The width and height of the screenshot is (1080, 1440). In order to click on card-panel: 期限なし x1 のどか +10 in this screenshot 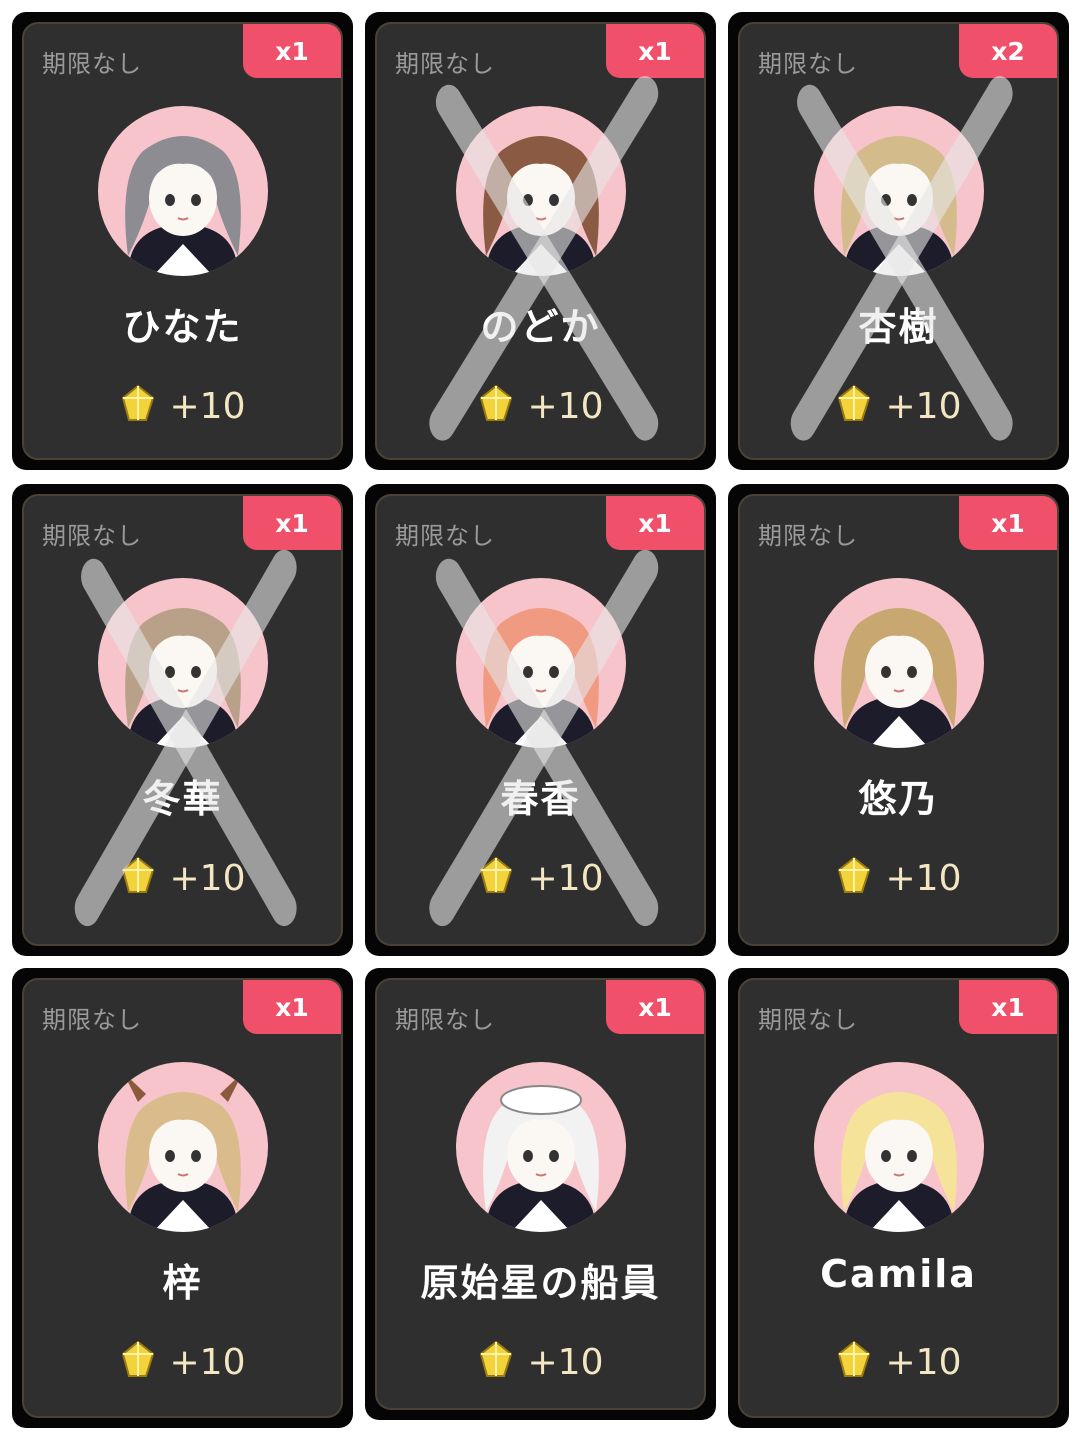, I will do `click(540, 241)`.